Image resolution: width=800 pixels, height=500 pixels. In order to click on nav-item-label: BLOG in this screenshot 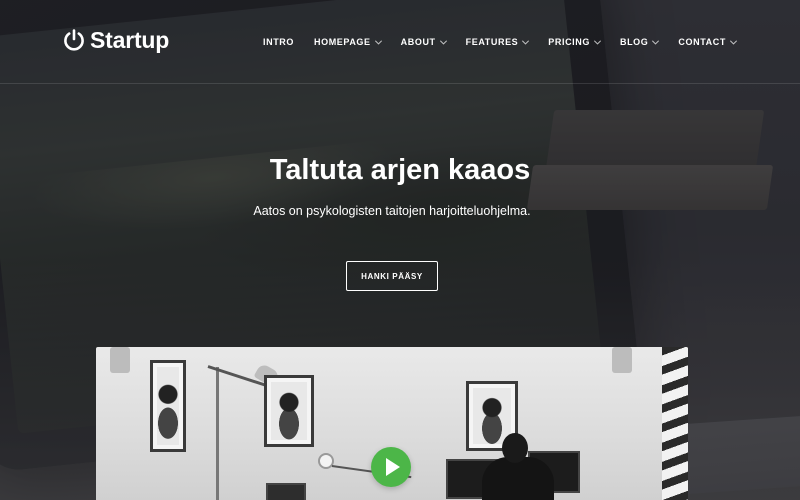, I will do `click(634, 42)`.